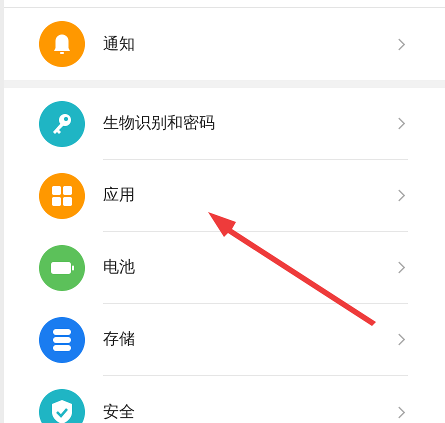 The height and width of the screenshot is (423, 445). I want to click on item-label: 安全, so click(119, 412).